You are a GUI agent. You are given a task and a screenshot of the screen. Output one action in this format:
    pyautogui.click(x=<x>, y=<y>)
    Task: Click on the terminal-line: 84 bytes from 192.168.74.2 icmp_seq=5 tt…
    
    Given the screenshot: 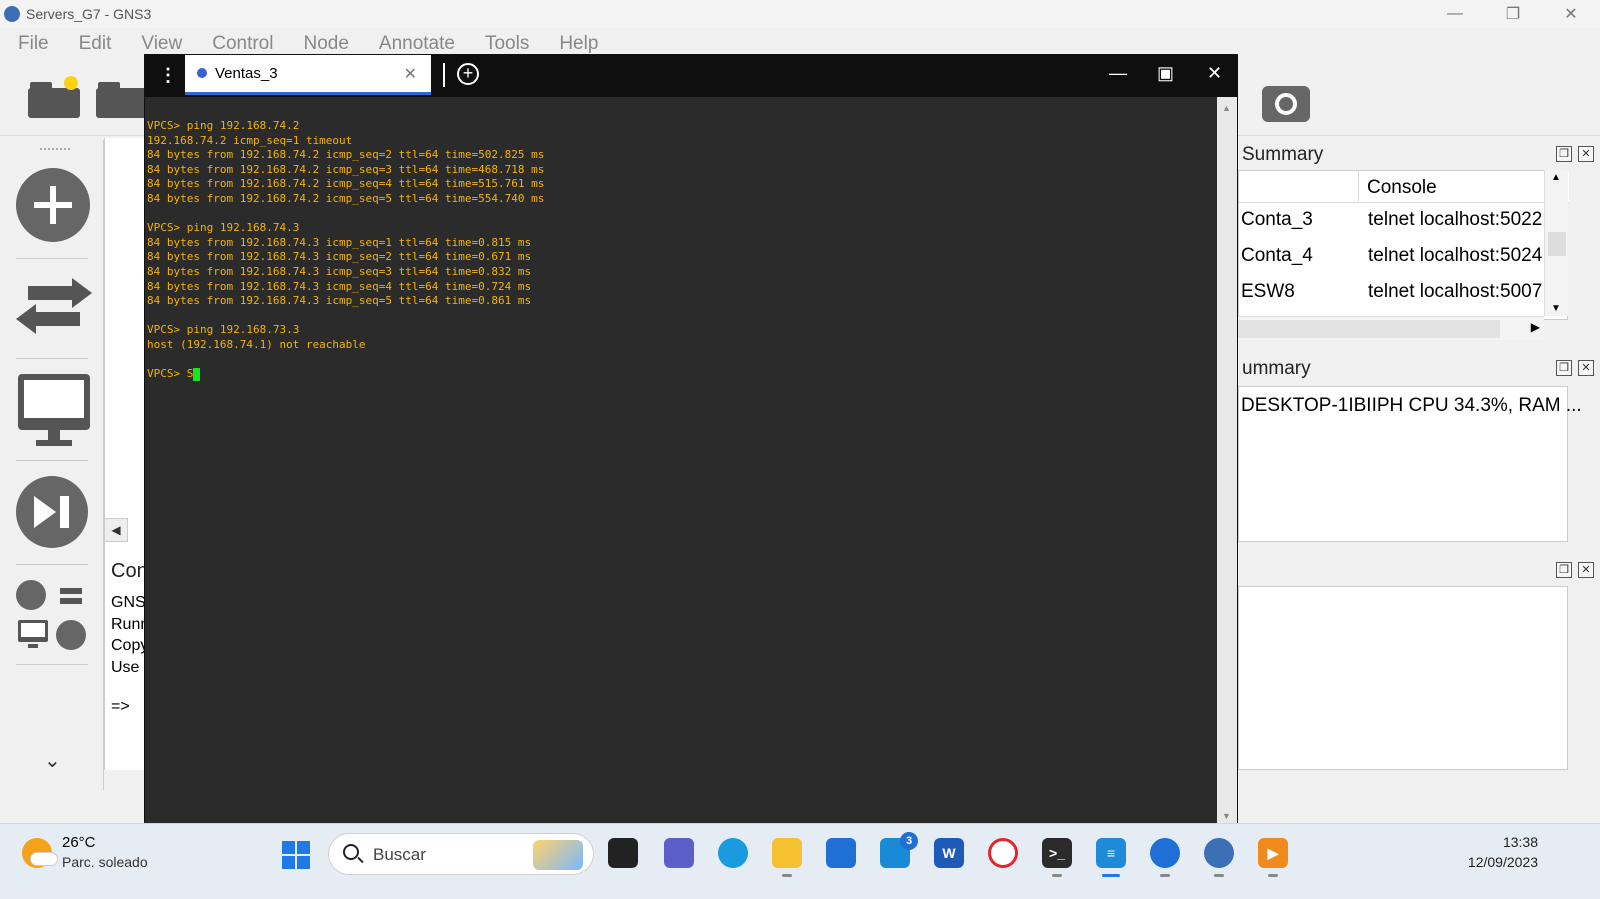 What is the action you would take?
    pyautogui.click(x=346, y=198)
    